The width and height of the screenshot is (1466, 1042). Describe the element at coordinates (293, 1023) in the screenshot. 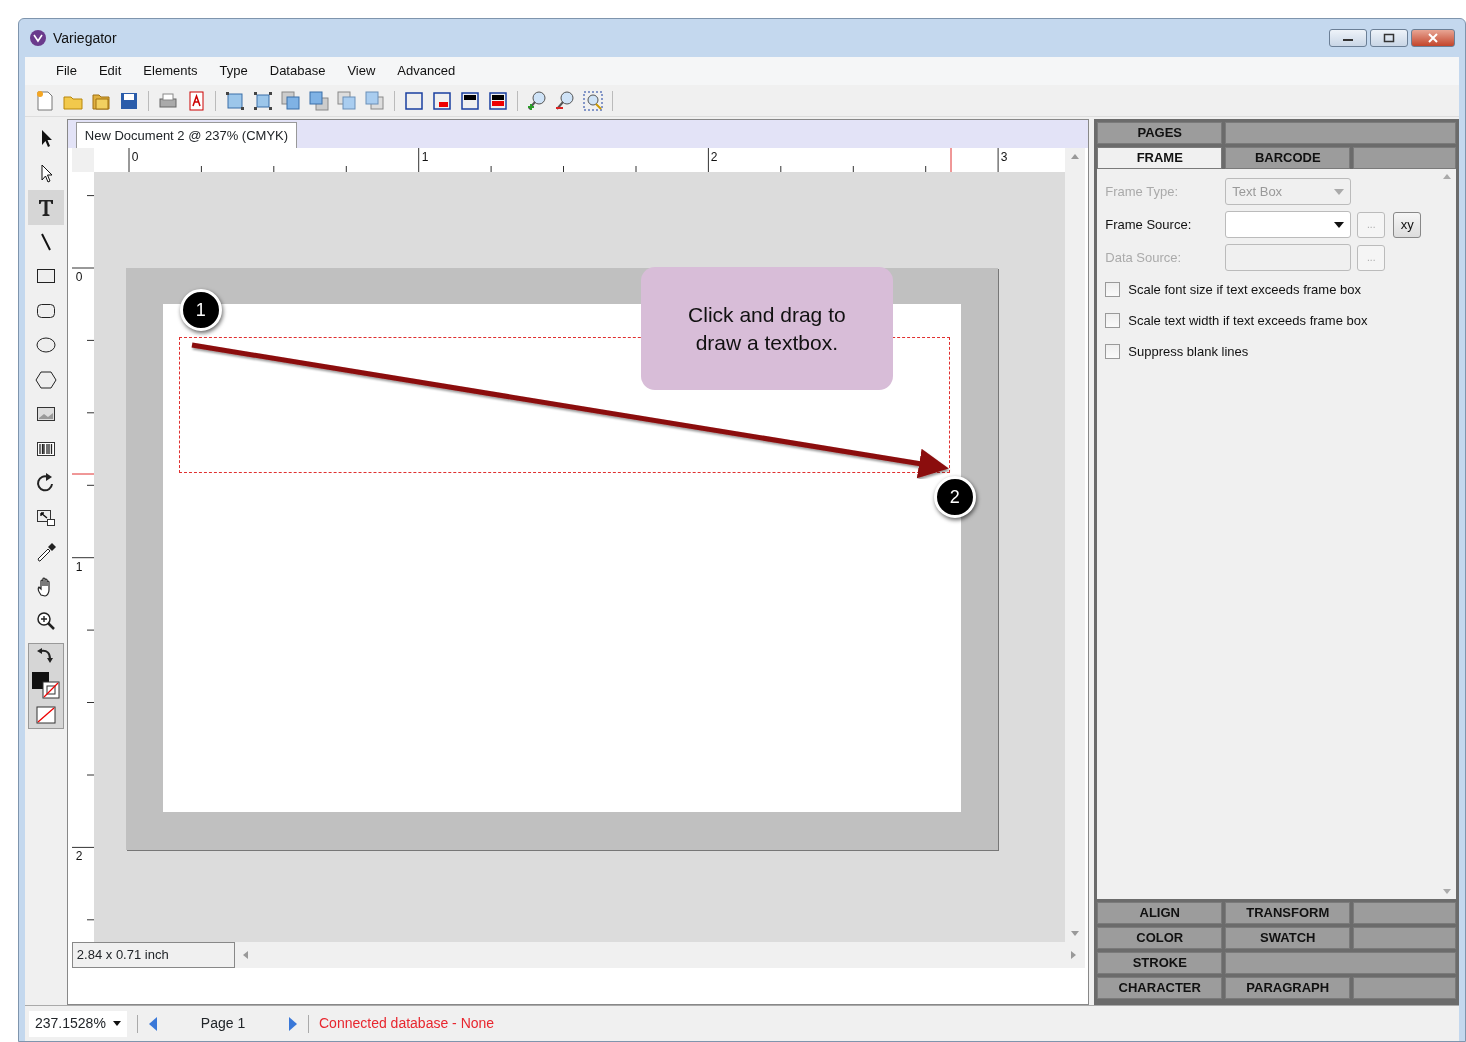

I see `next-page-icon` at that location.